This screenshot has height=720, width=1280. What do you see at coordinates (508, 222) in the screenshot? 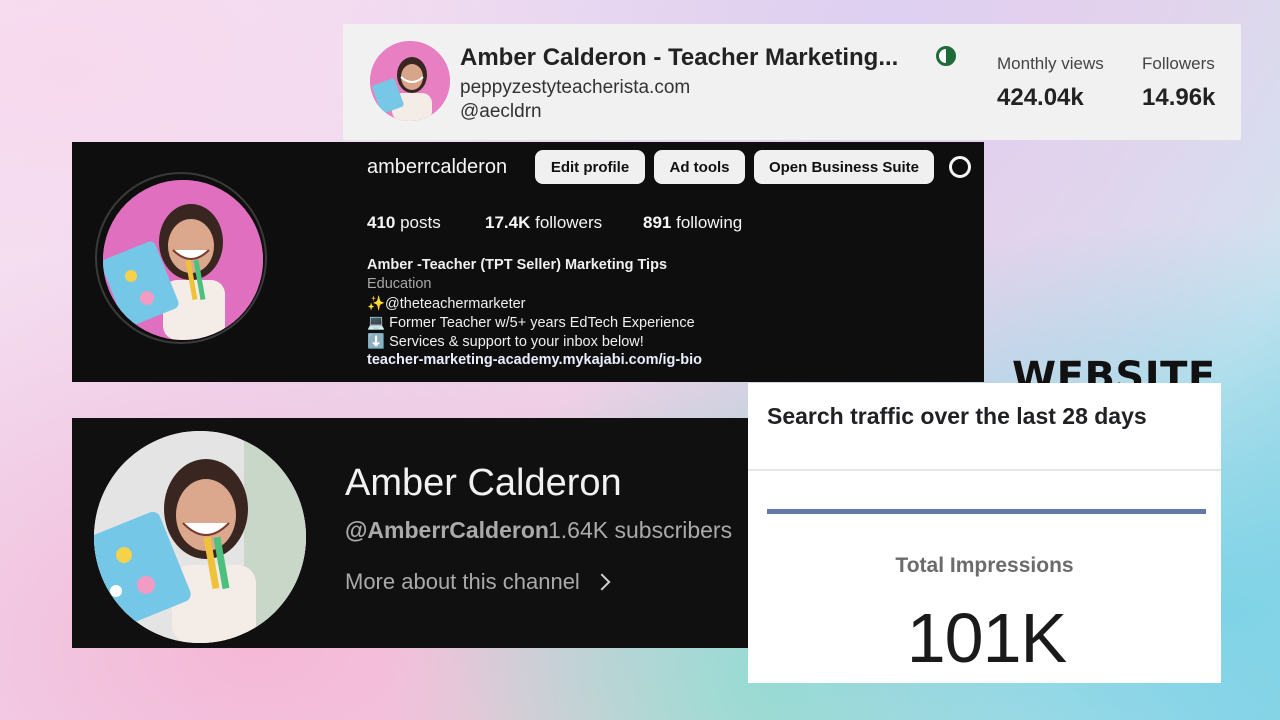
I see `followers-count-value: 17.4K` at bounding box center [508, 222].